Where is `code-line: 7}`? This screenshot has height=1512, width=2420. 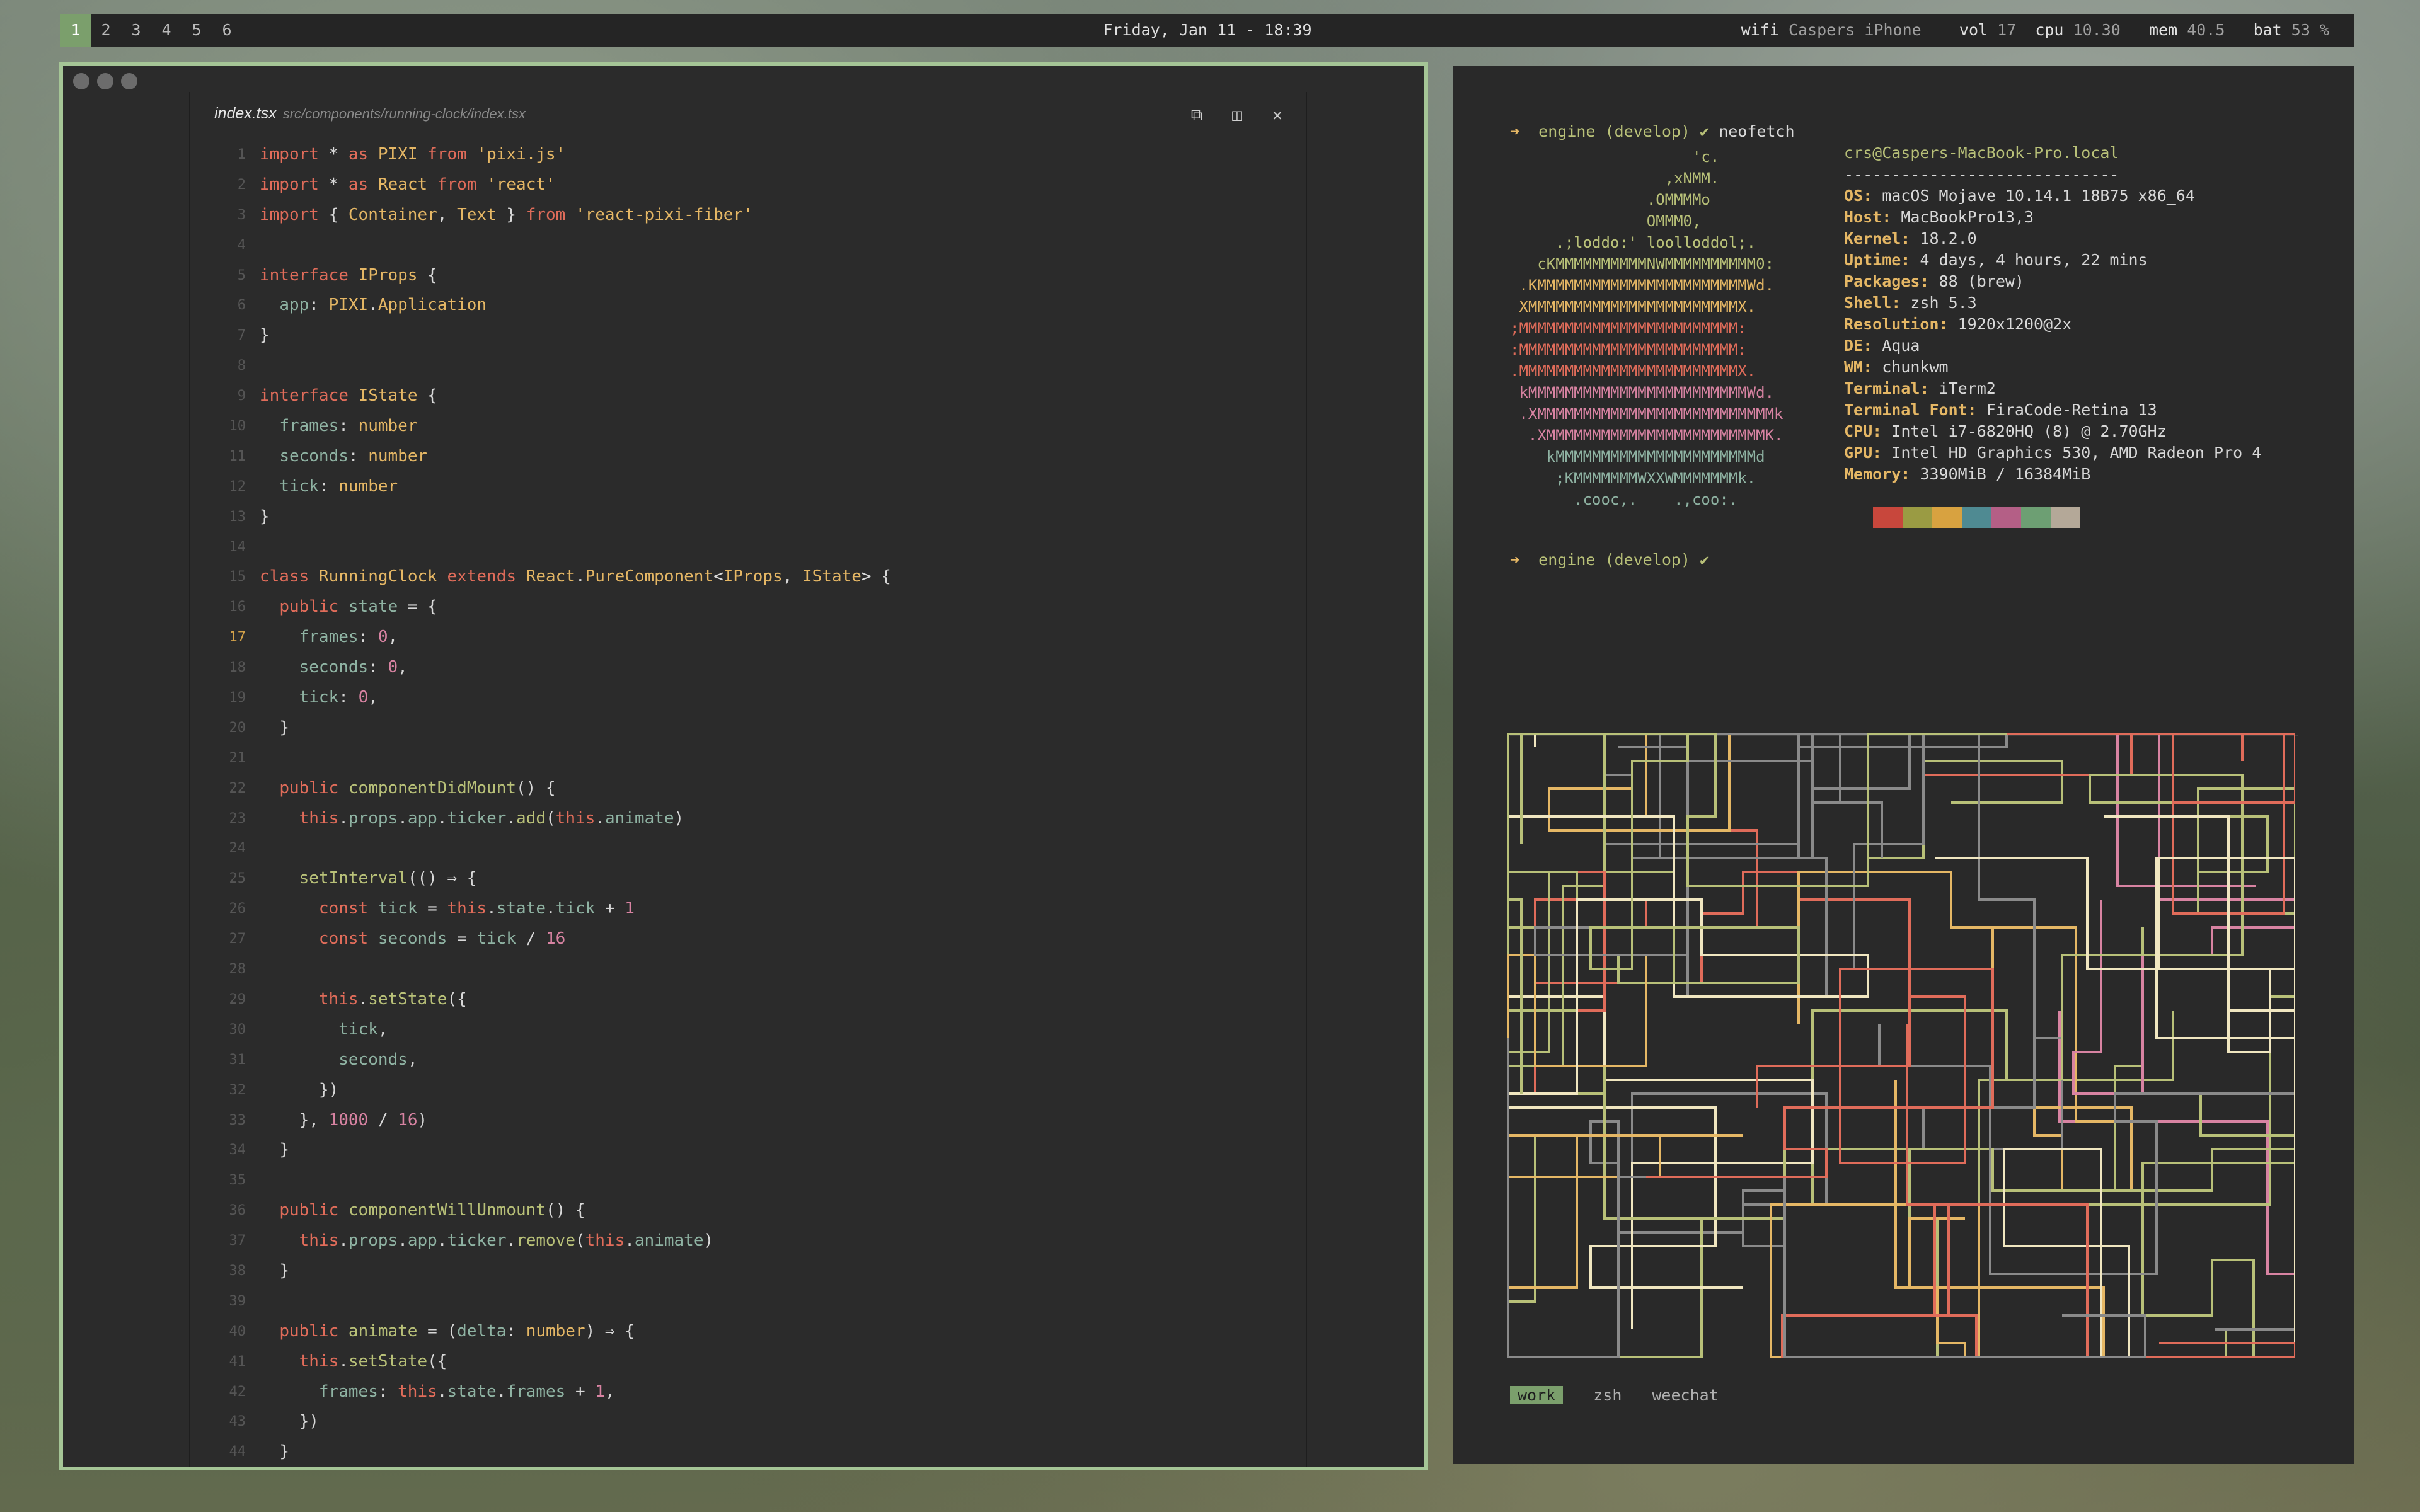 code-line: 7} is located at coordinates (744, 336).